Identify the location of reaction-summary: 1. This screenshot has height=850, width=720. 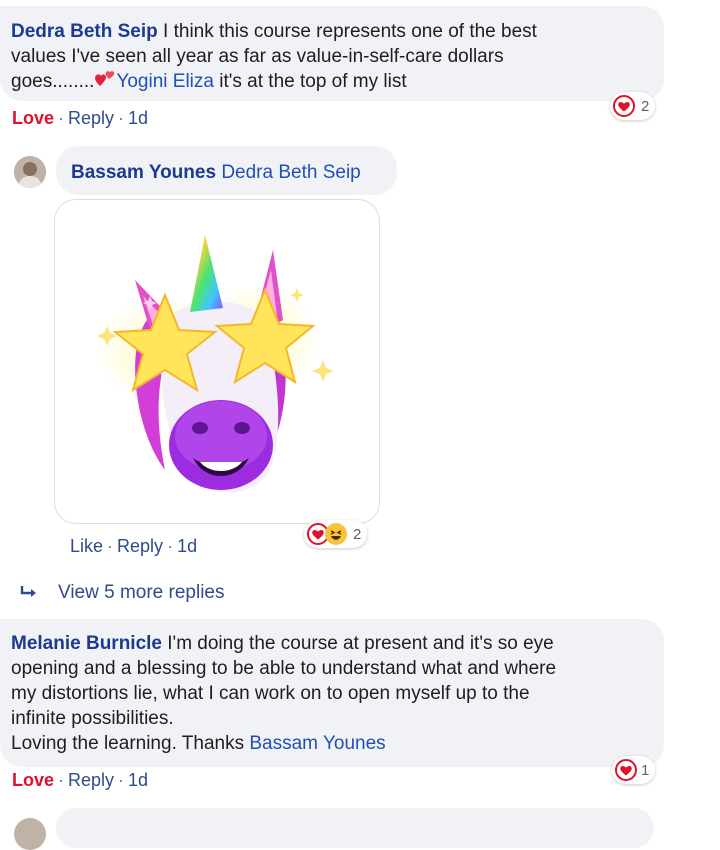
(634, 770).